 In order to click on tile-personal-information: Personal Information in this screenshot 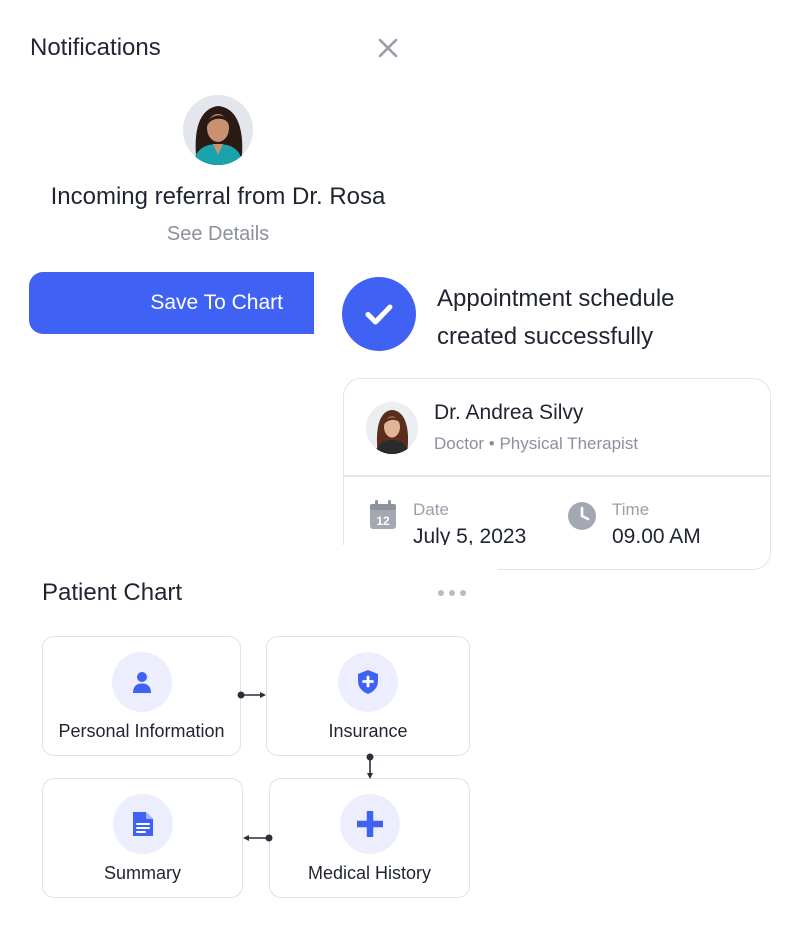, I will do `click(141, 696)`.